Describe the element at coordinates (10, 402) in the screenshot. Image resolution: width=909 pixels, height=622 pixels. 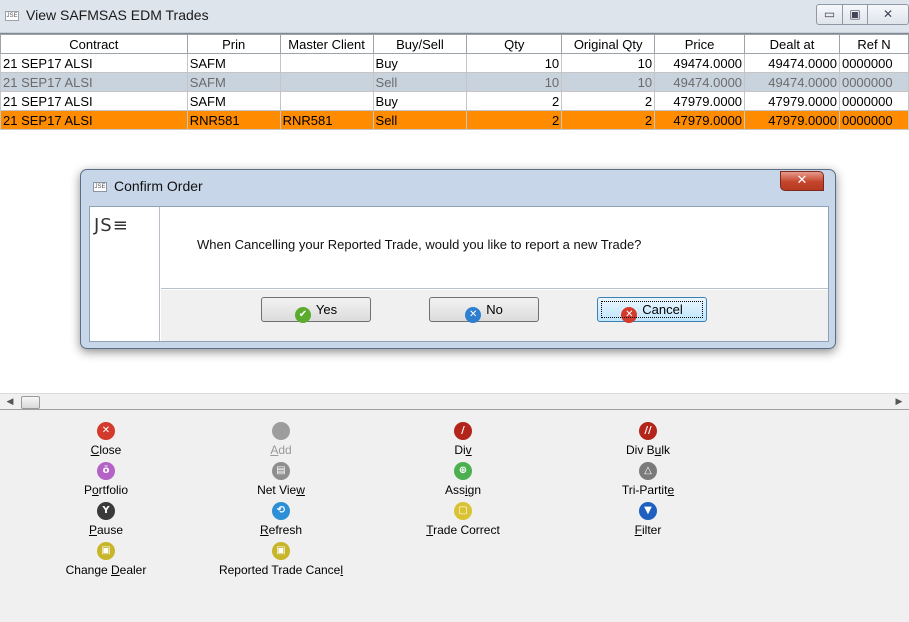
I see `scroll-left-icon: ◀` at that location.